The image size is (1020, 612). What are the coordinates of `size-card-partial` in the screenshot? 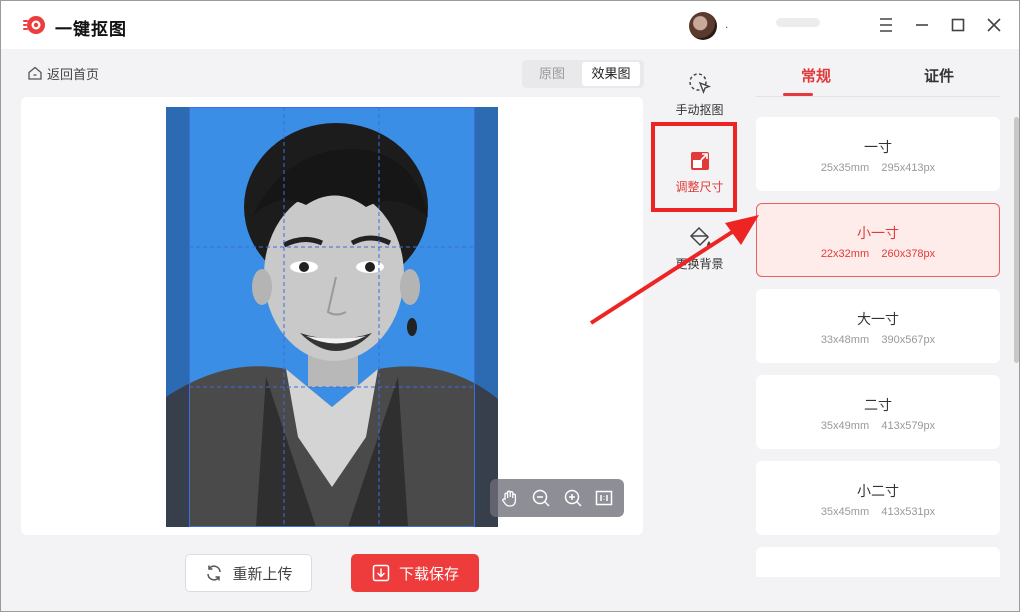 It's located at (878, 562).